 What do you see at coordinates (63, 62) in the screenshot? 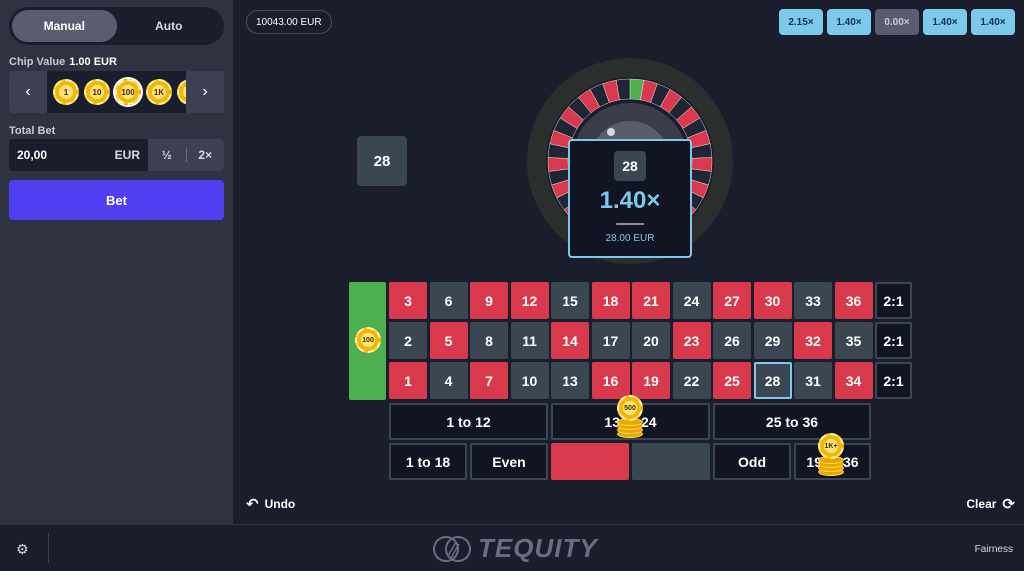
I see `chip-value-label: Chip Value 1.00 EUR` at bounding box center [63, 62].